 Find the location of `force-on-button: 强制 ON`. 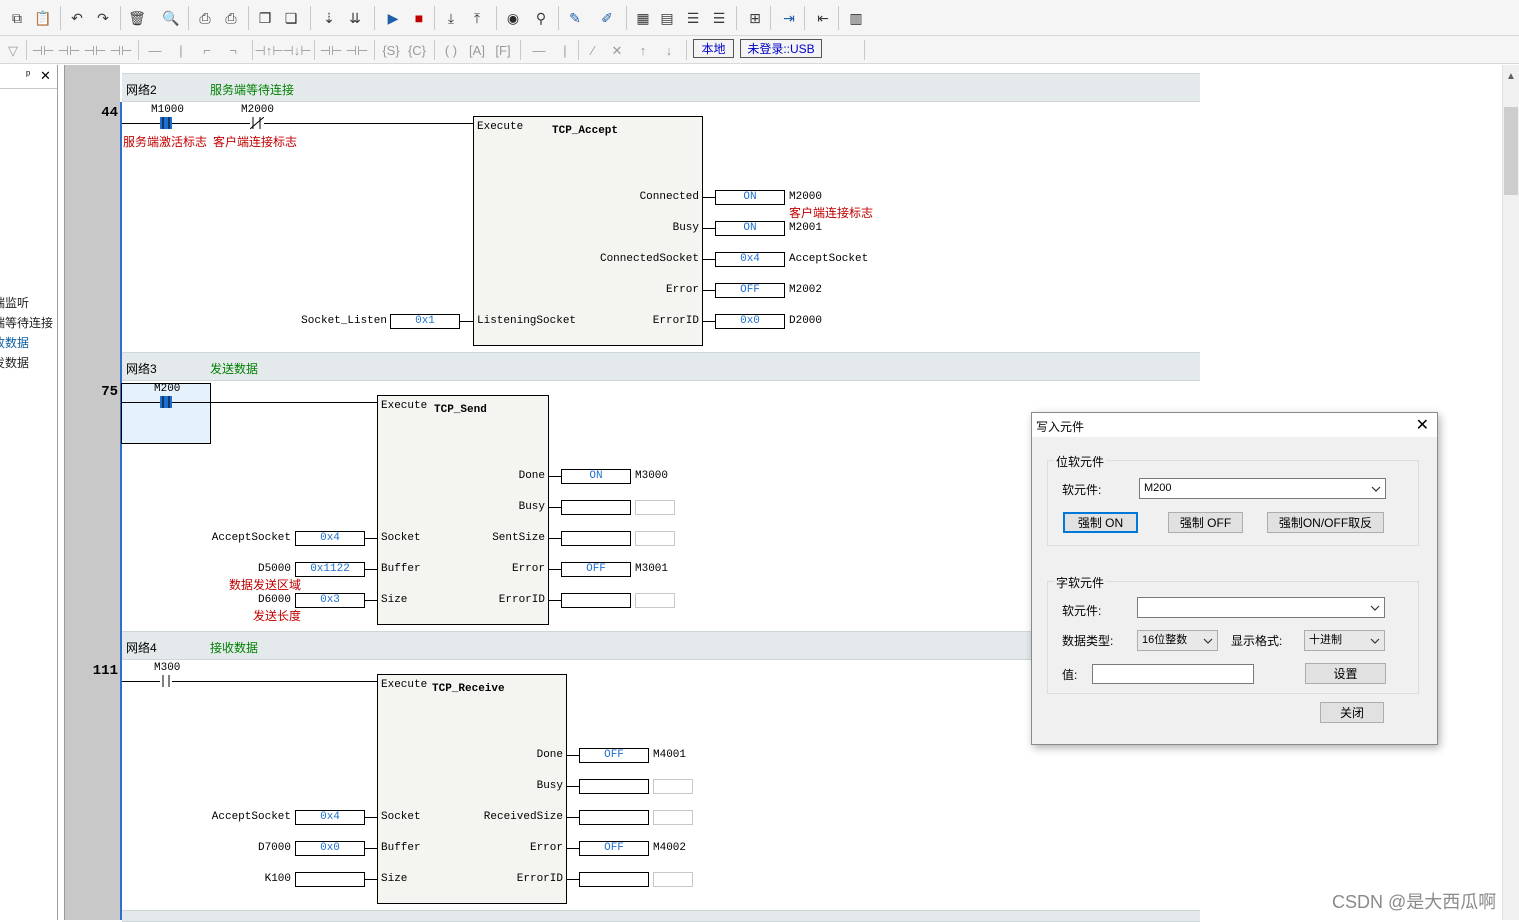

force-on-button: 强制 ON is located at coordinates (1100, 522).